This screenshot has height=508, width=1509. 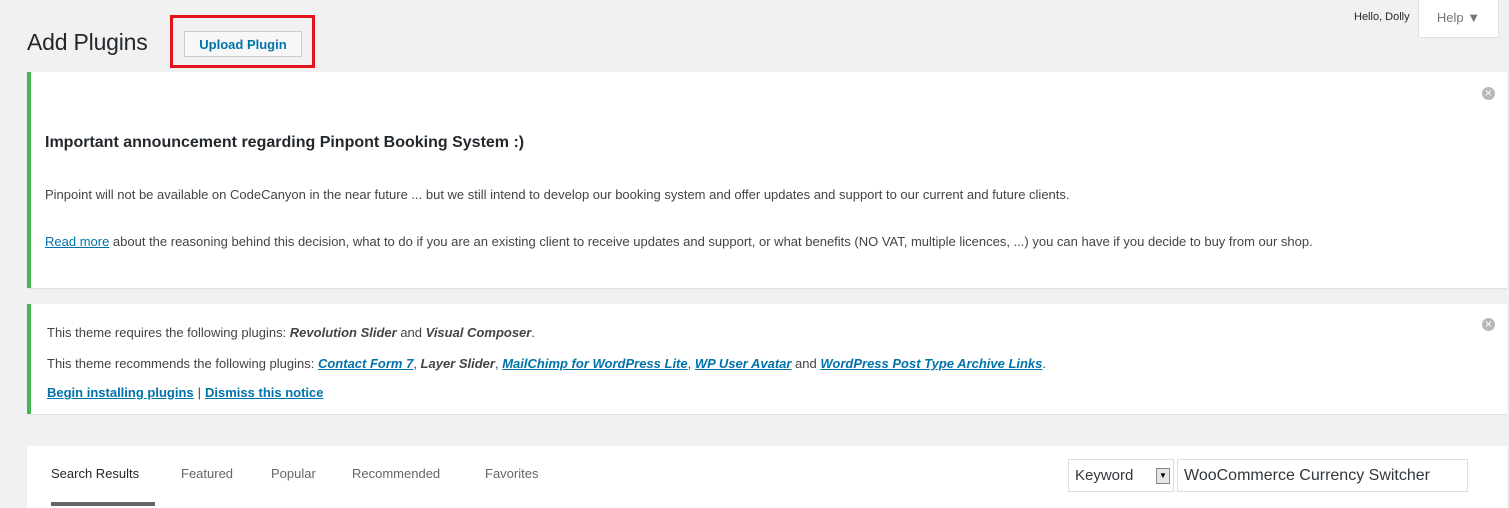 I want to click on plugin-search-input, so click(x=1322, y=475).